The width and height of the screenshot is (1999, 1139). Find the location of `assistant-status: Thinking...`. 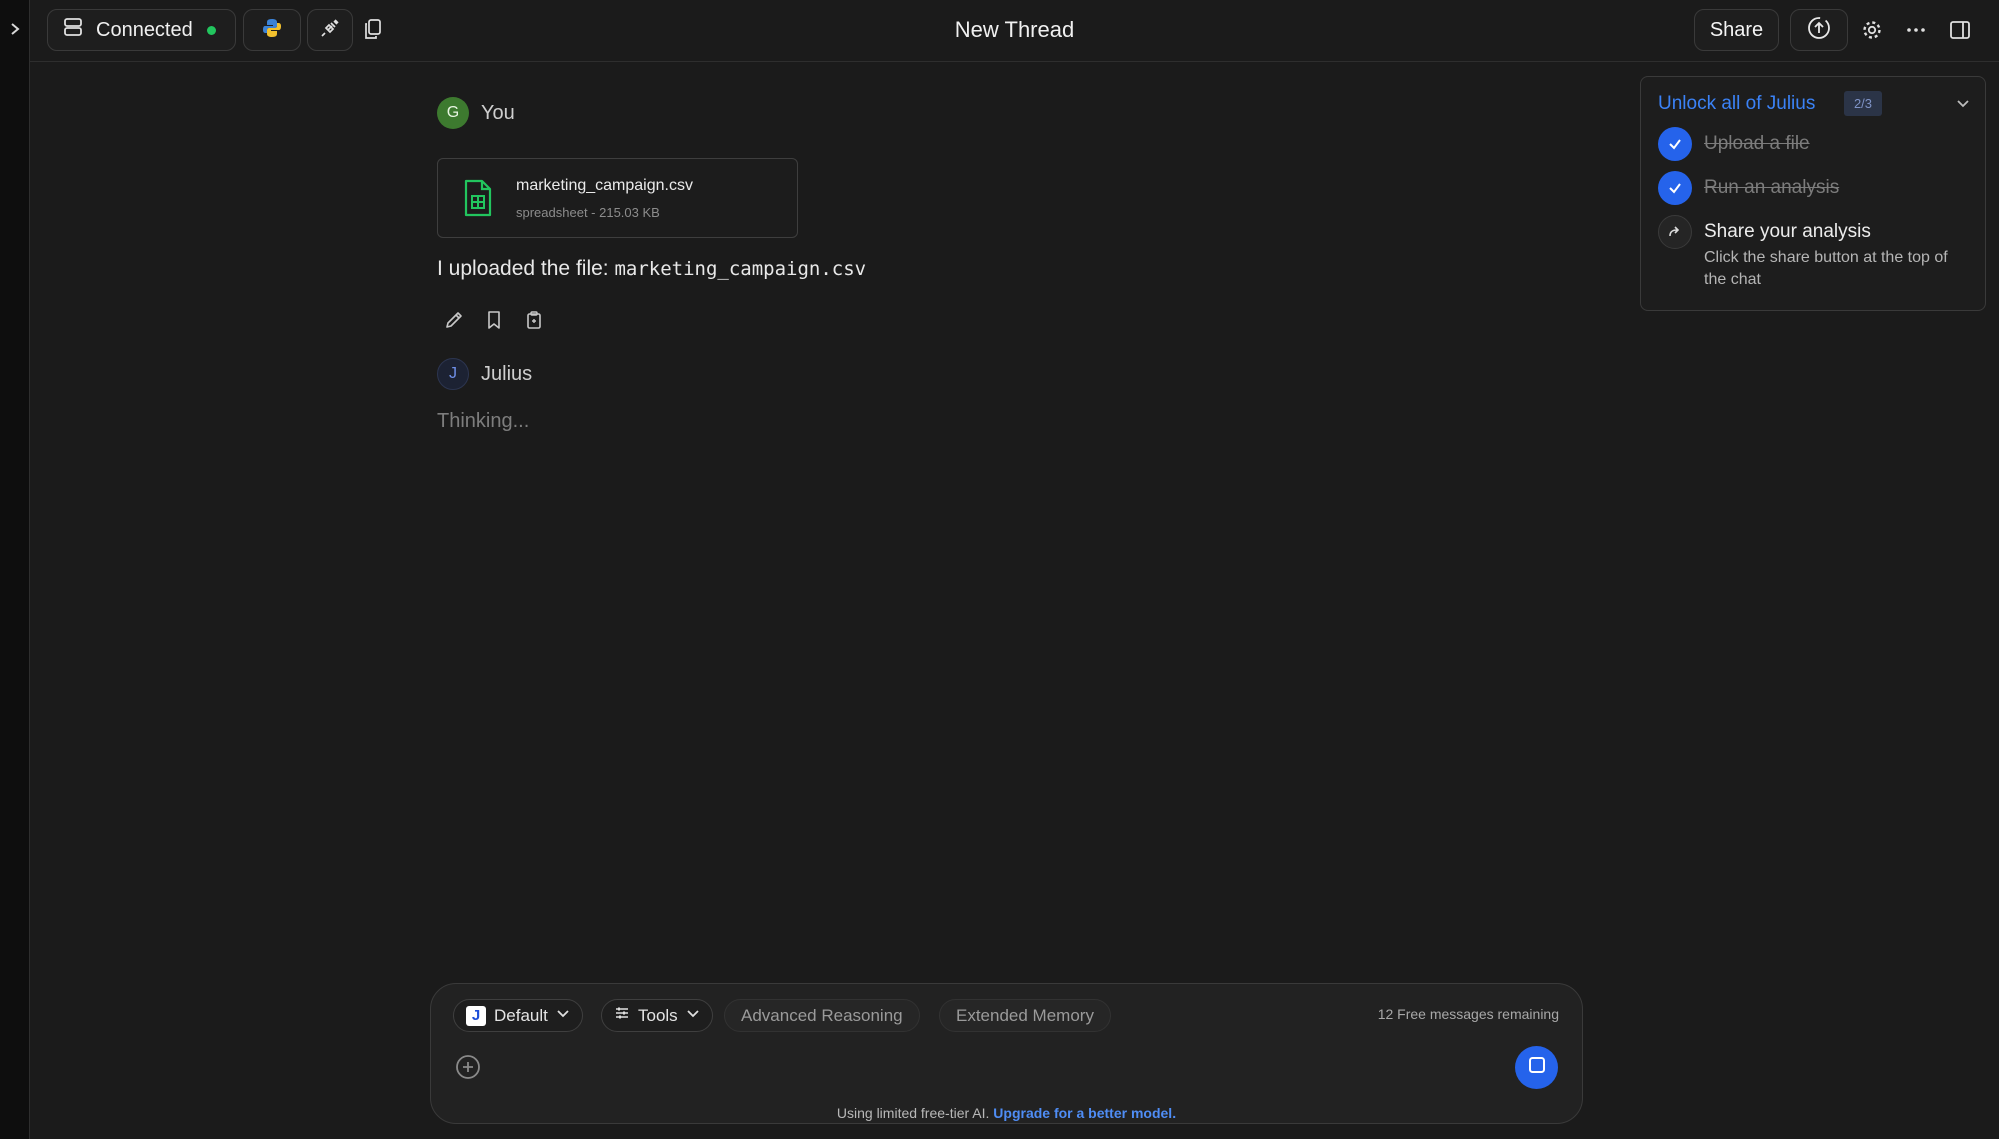

assistant-status: Thinking... is located at coordinates (483, 421).